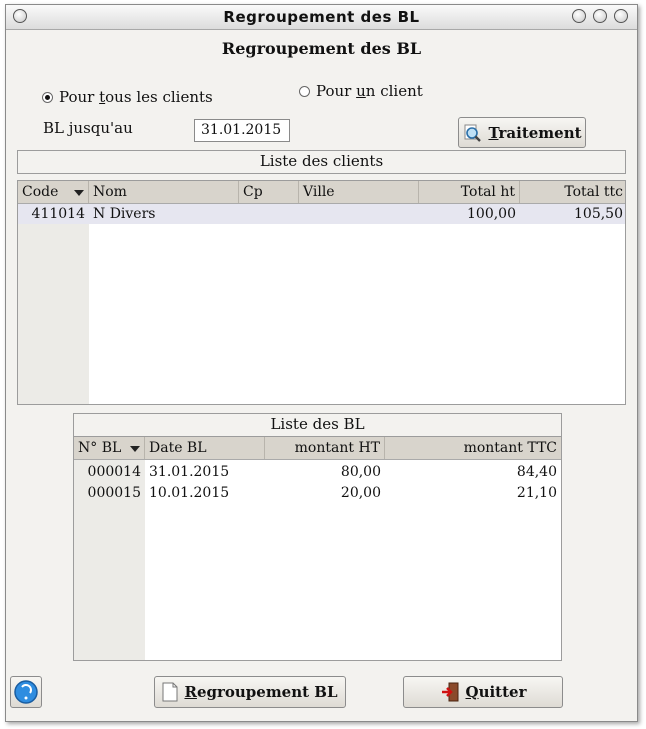 The image size is (646, 729). I want to click on client-total-ht: 100,00, so click(491, 214).